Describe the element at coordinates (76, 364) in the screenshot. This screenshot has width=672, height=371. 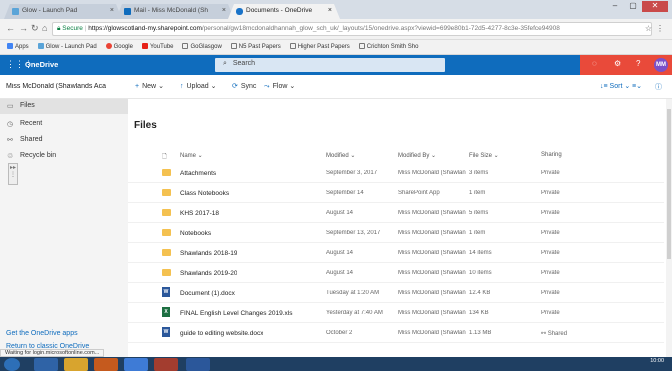
I see `file-explorer-icon` at that location.